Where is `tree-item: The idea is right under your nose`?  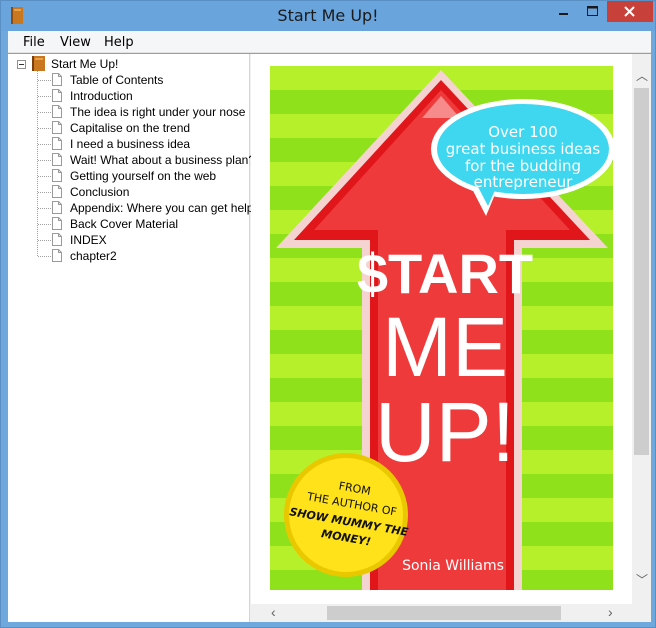 tree-item: The idea is right under your nose is located at coordinates (143, 112).